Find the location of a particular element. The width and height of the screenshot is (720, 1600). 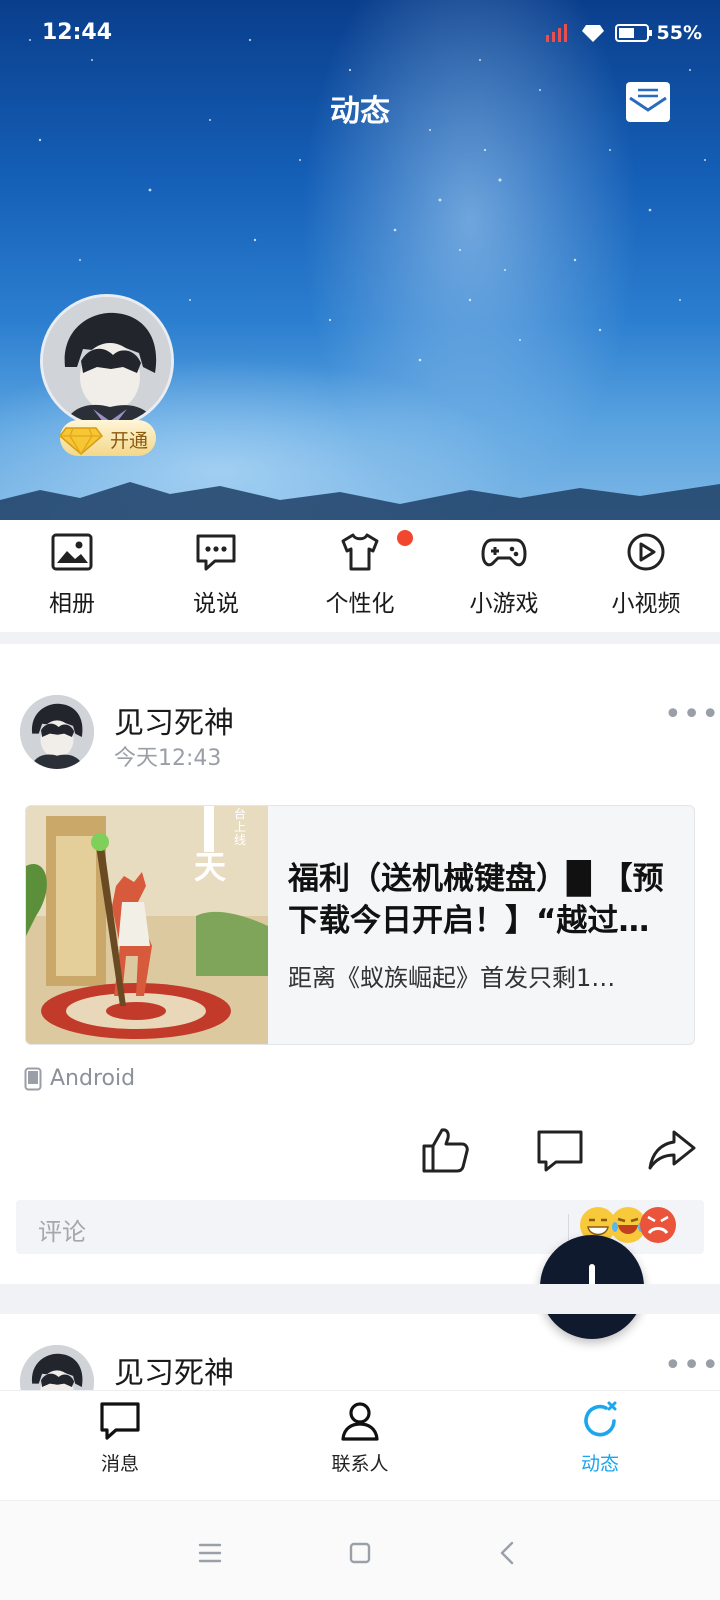

menu-icon is located at coordinates (210, 1553).